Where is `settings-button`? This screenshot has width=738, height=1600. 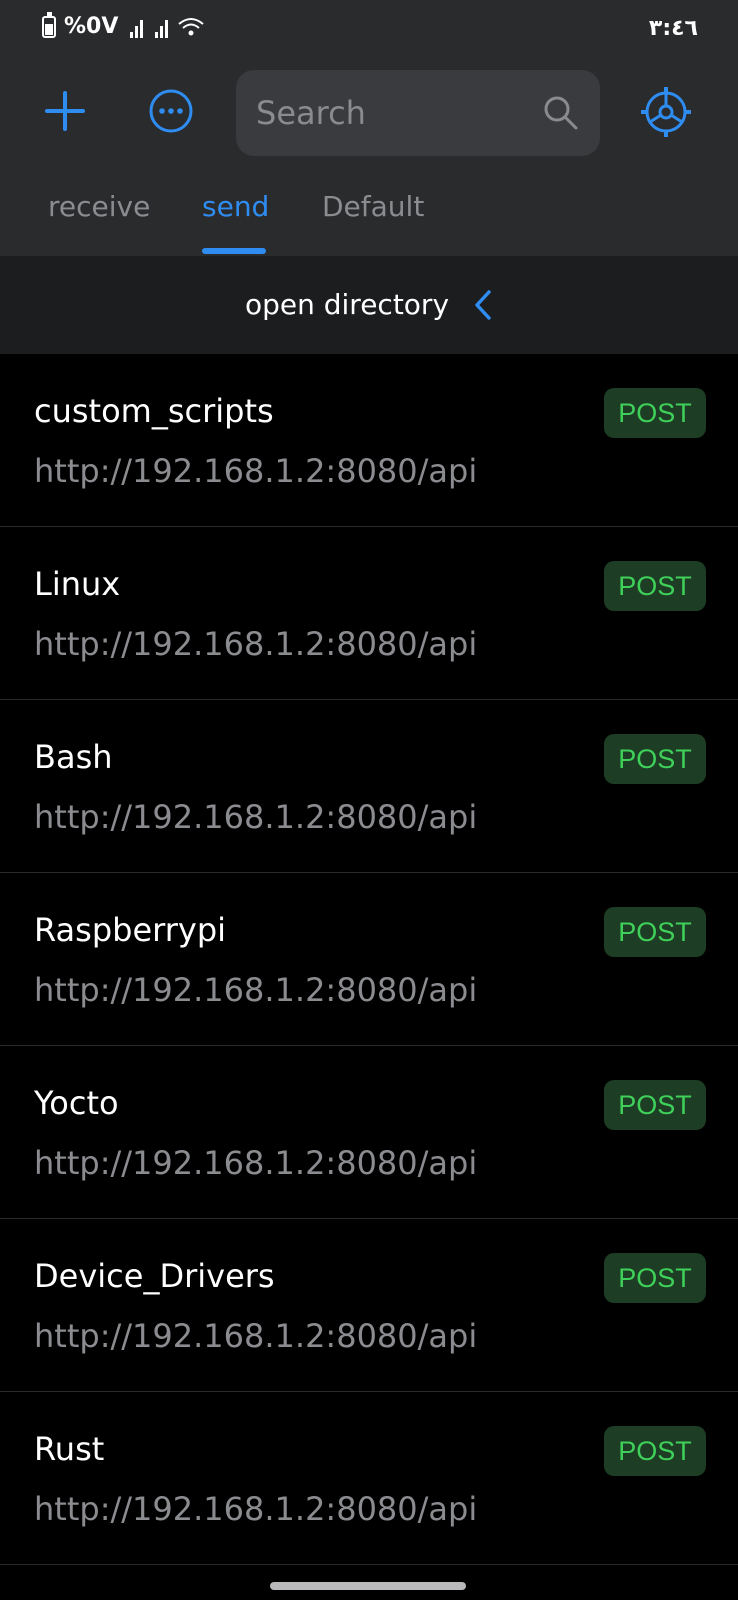 settings-button is located at coordinates (666, 112).